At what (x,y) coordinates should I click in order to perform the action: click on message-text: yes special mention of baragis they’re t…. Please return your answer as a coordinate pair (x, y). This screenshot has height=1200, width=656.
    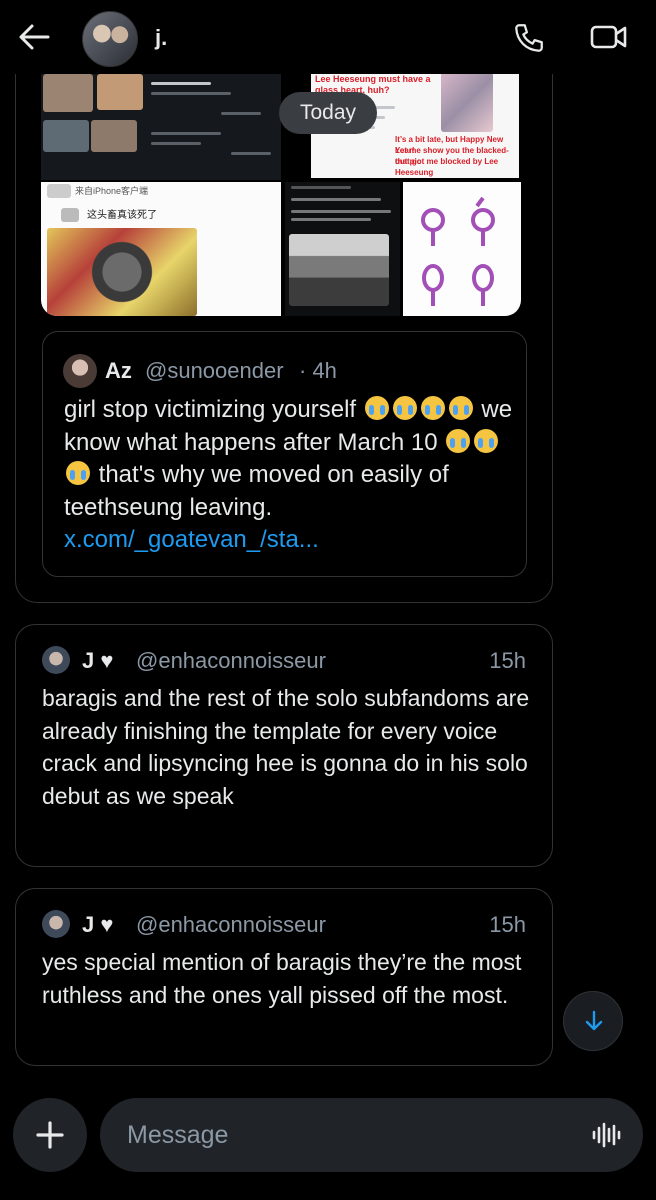
    Looking at the image, I should click on (282, 978).